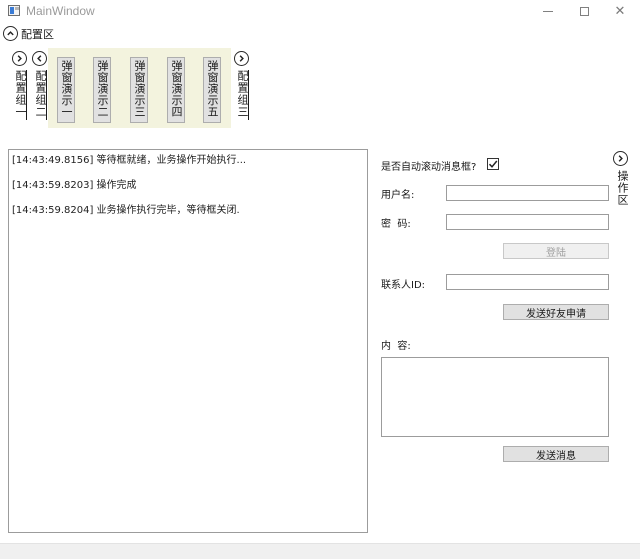 This screenshot has height=559, width=640. I want to click on popup-demo-3-label: 弹窗演示三, so click(139, 89).